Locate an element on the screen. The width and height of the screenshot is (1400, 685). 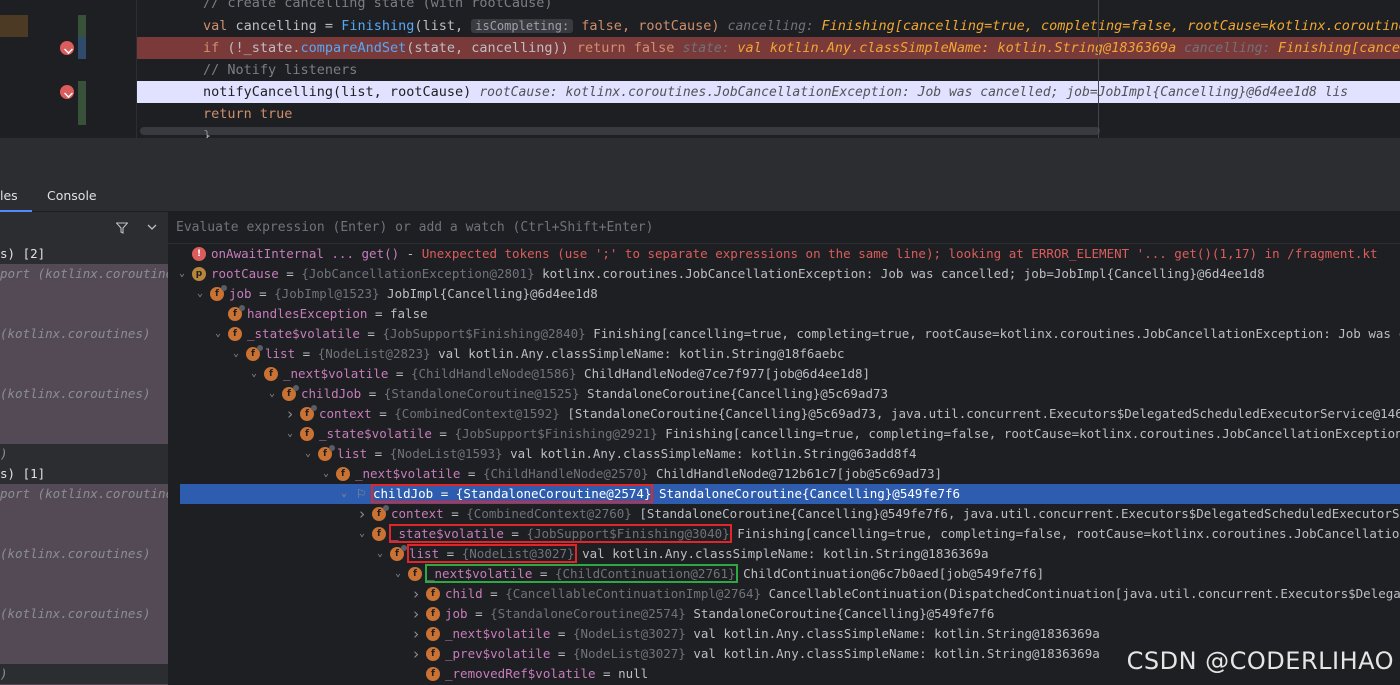
parameter-hint-chip: isCompleting: is located at coordinates (522, 26).